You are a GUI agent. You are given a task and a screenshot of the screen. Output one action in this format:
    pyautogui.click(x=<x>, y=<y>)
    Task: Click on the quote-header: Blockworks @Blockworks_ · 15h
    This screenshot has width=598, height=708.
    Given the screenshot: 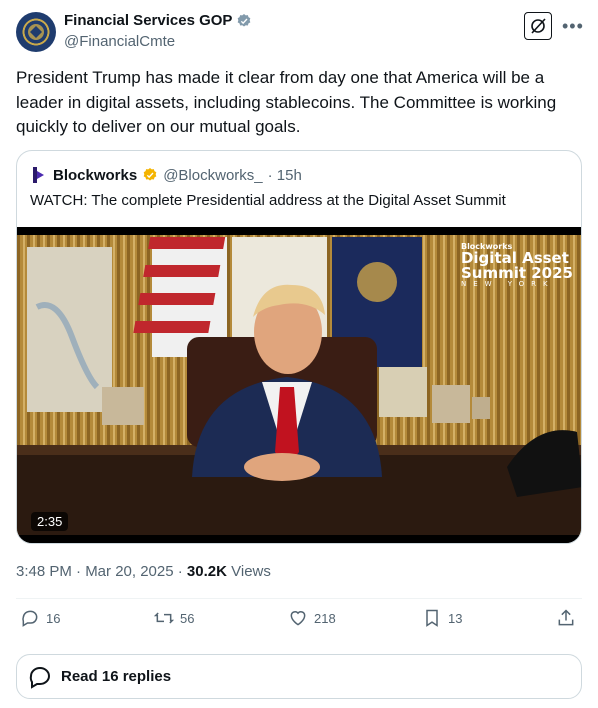 What is the action you would take?
    pyautogui.click(x=166, y=175)
    